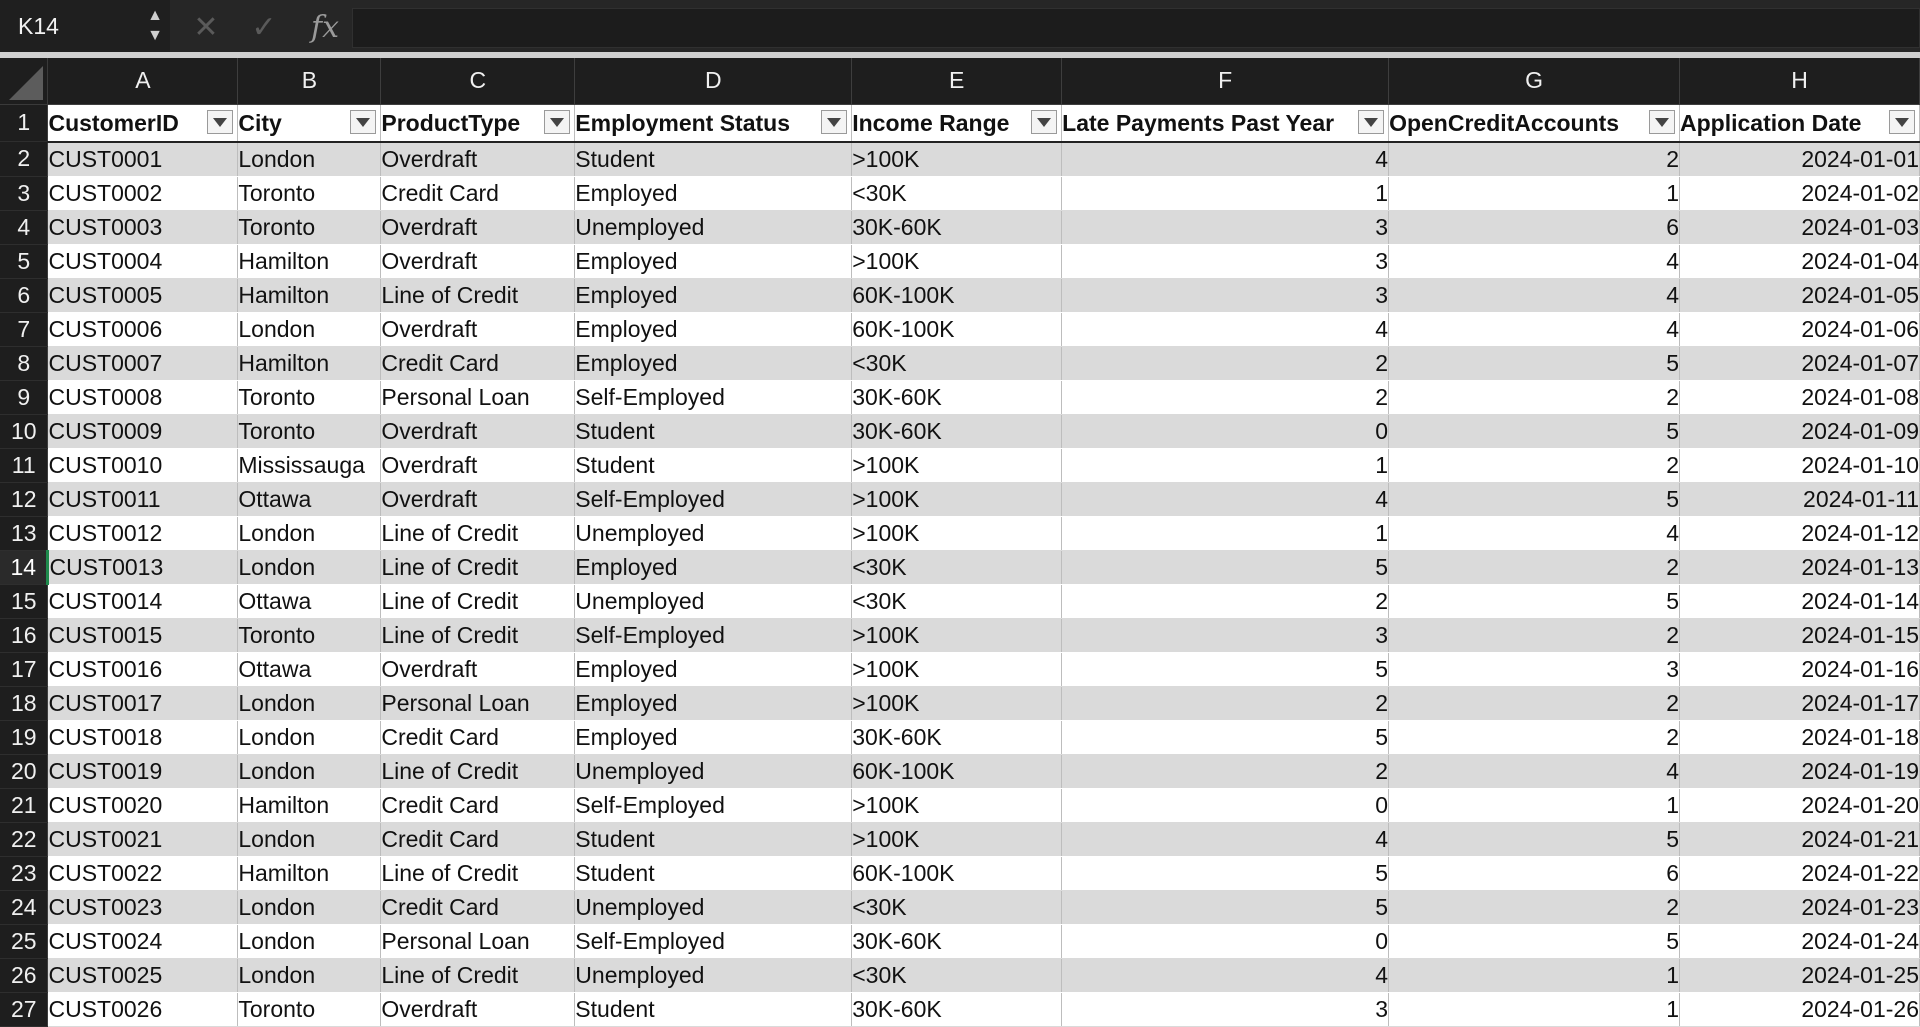  What do you see at coordinates (1799, 771) in the screenshot?
I see `table-cell: 2024-01-19` at bounding box center [1799, 771].